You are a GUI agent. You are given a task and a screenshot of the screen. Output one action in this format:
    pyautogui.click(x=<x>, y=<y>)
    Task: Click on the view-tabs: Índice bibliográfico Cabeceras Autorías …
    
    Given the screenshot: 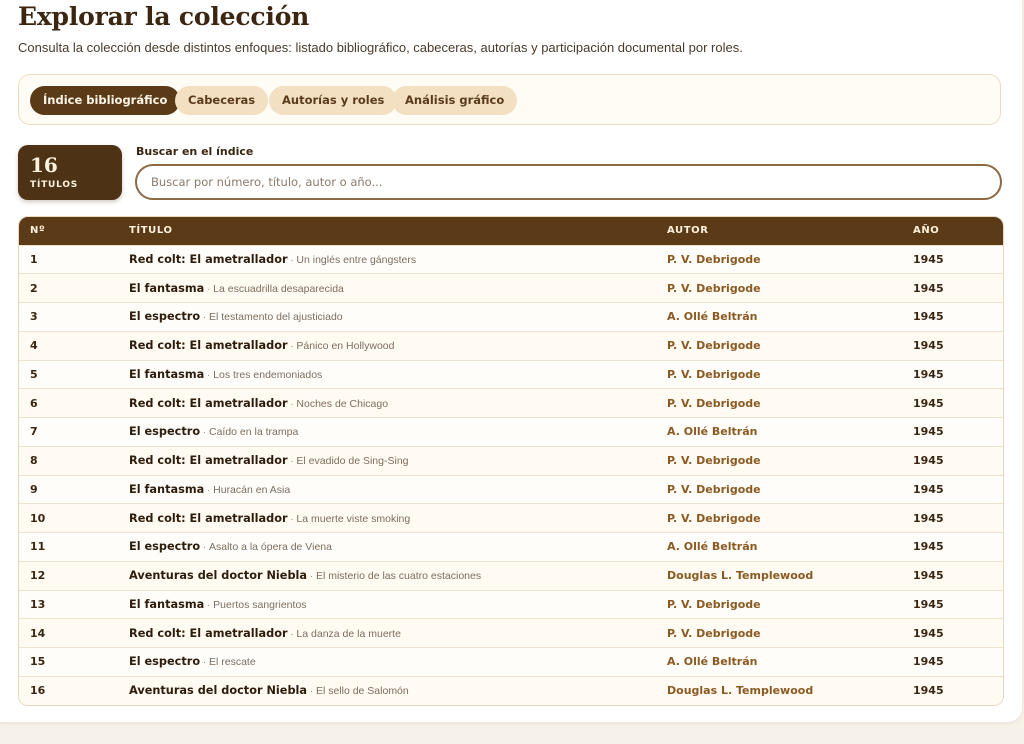 What is the action you would take?
    pyautogui.click(x=509, y=99)
    